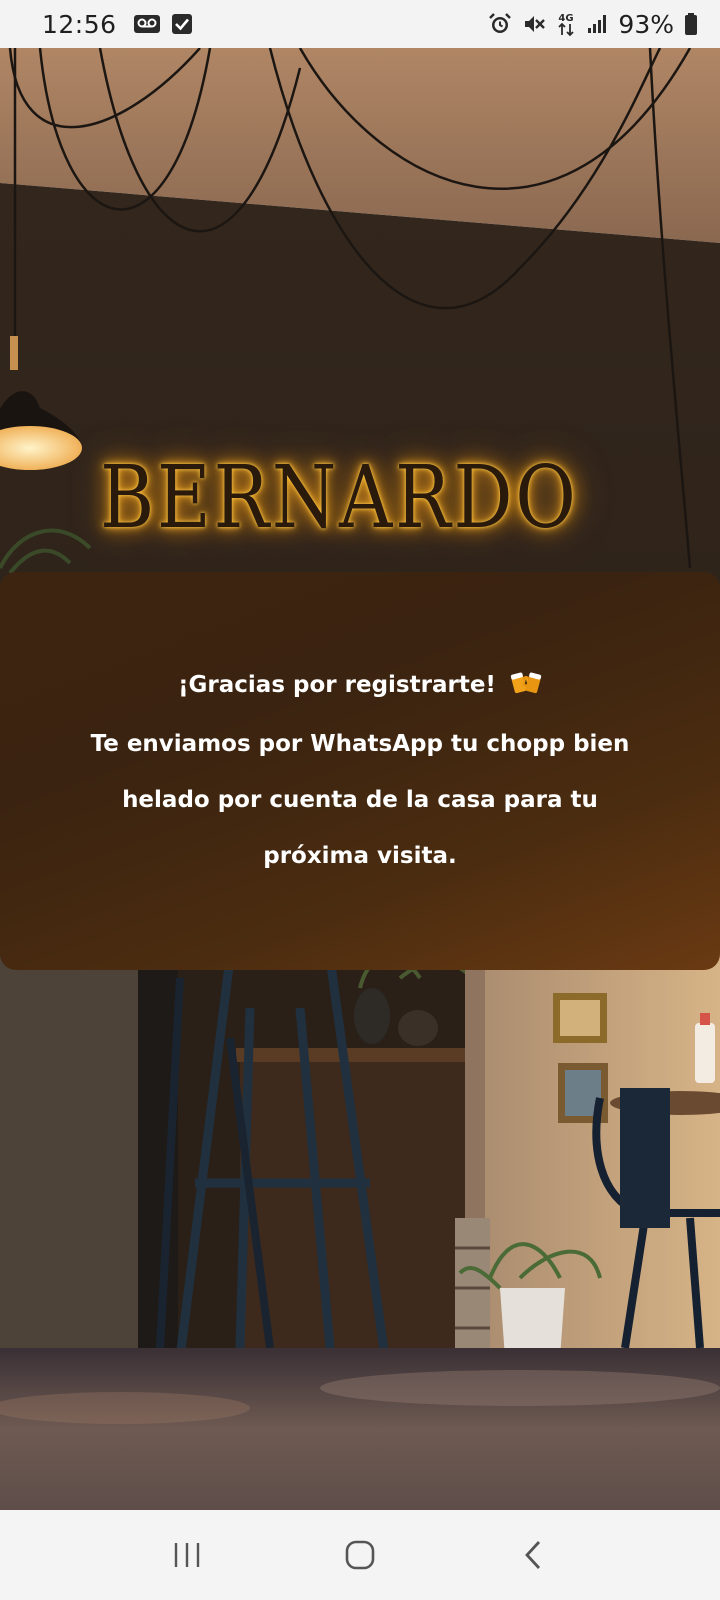 The image size is (720, 1600). I want to click on alarm-icon, so click(500, 24).